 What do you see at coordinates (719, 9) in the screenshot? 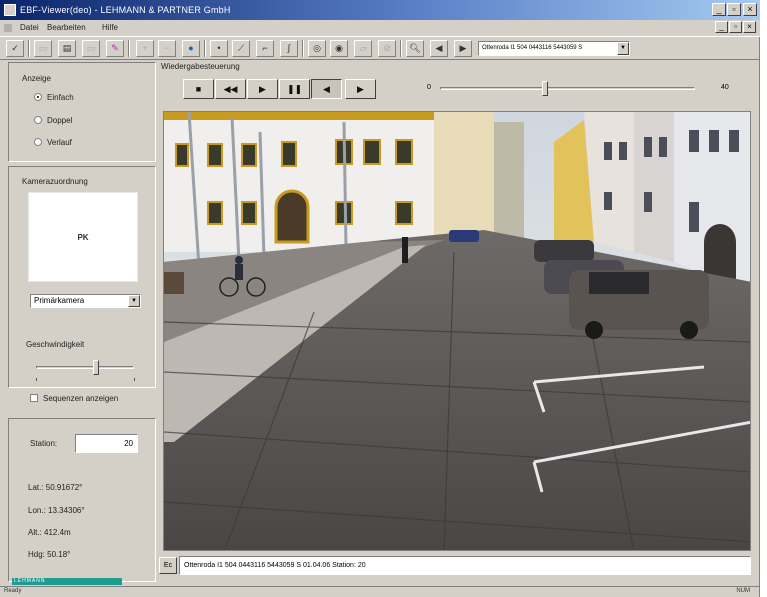
I see `minimize-icon: _` at bounding box center [719, 9].